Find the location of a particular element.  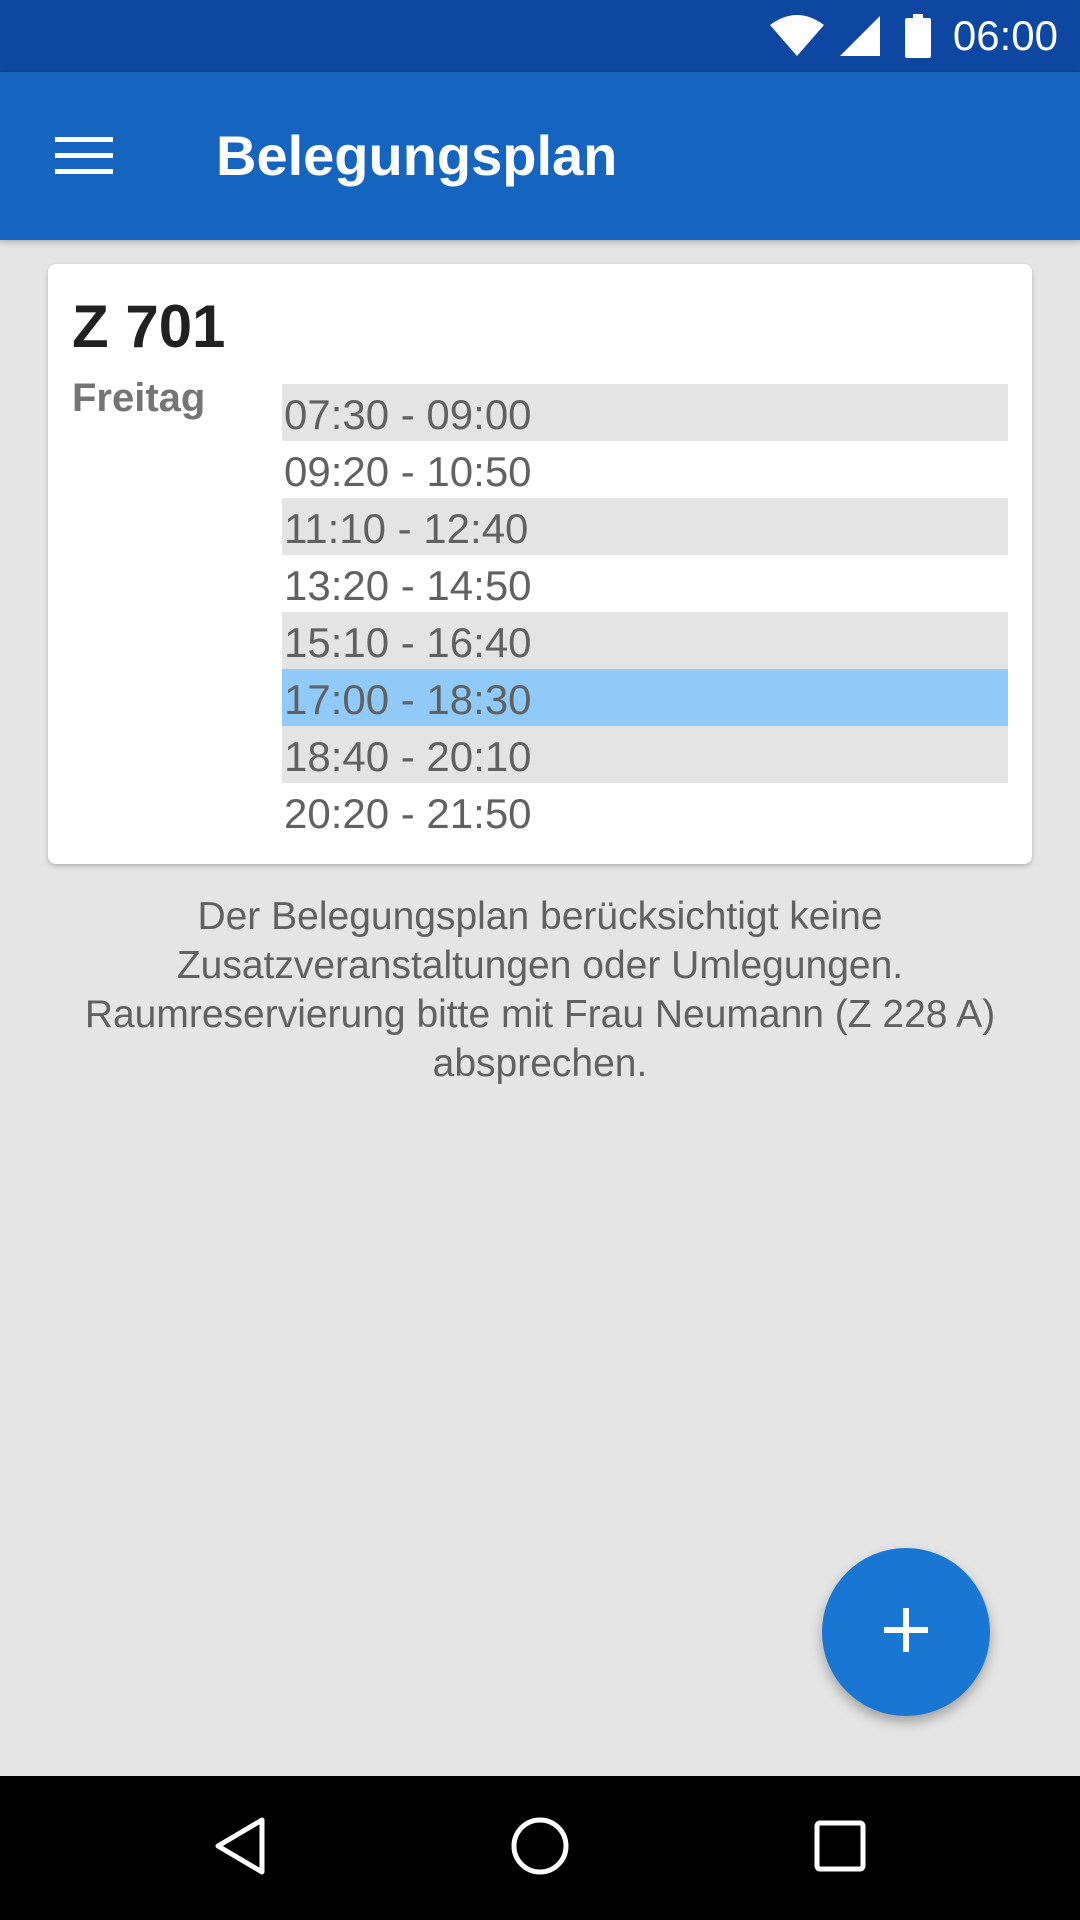

time-slot: 17:00 - 18:30 is located at coordinates (645, 697).